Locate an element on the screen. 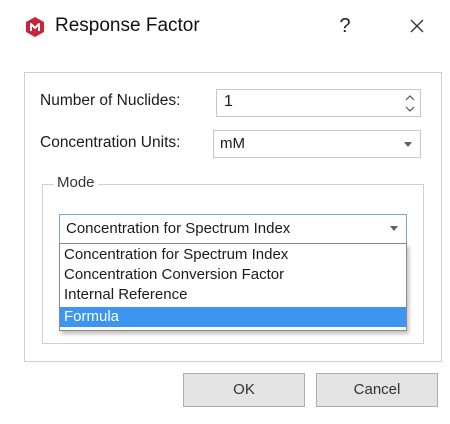 This screenshot has width=450, height=424. close-icon is located at coordinates (417, 26).